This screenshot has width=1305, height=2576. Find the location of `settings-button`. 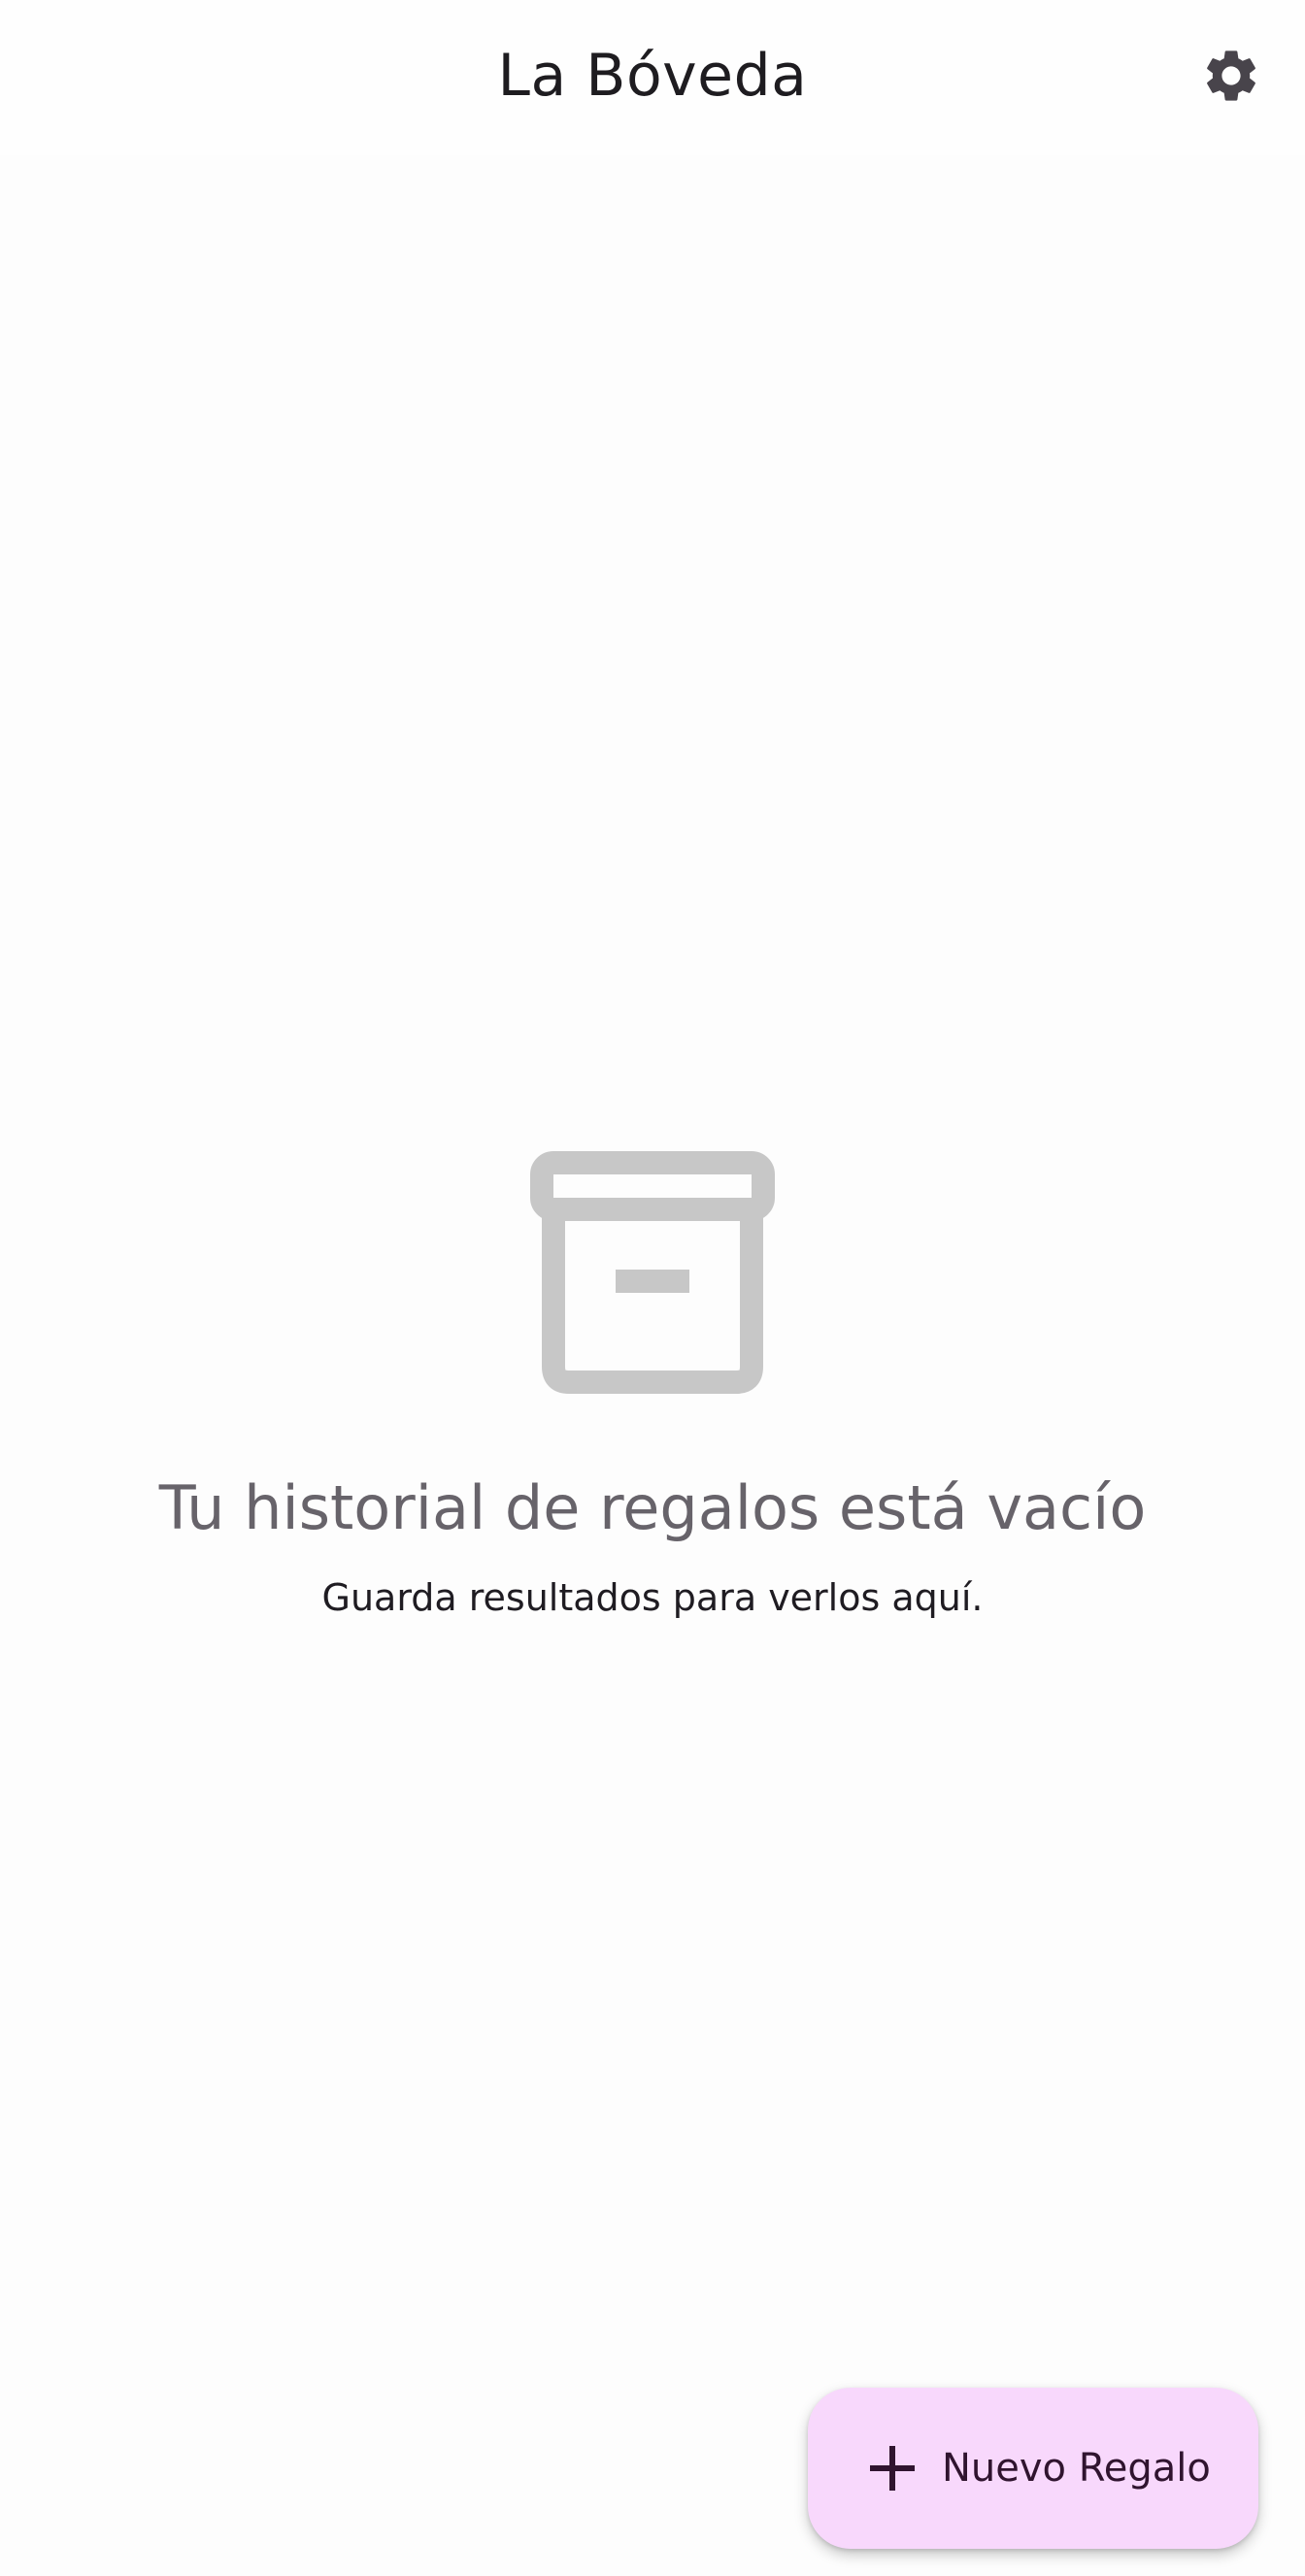

settings-button is located at coordinates (1231, 76).